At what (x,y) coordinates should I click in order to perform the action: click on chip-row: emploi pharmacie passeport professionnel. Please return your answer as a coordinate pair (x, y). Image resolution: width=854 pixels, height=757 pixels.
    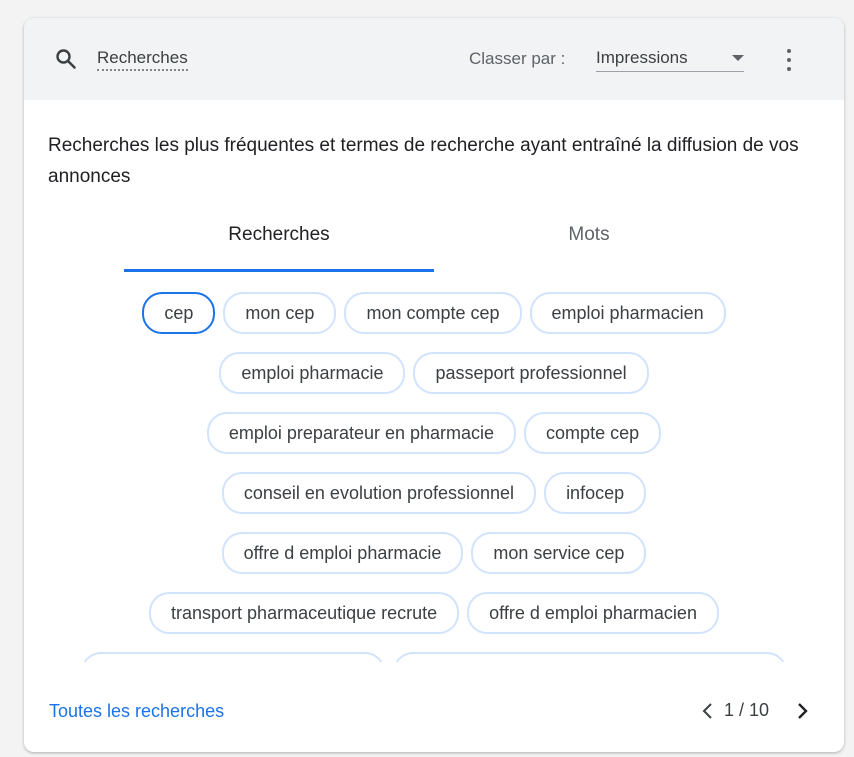
    Looking at the image, I should click on (434, 373).